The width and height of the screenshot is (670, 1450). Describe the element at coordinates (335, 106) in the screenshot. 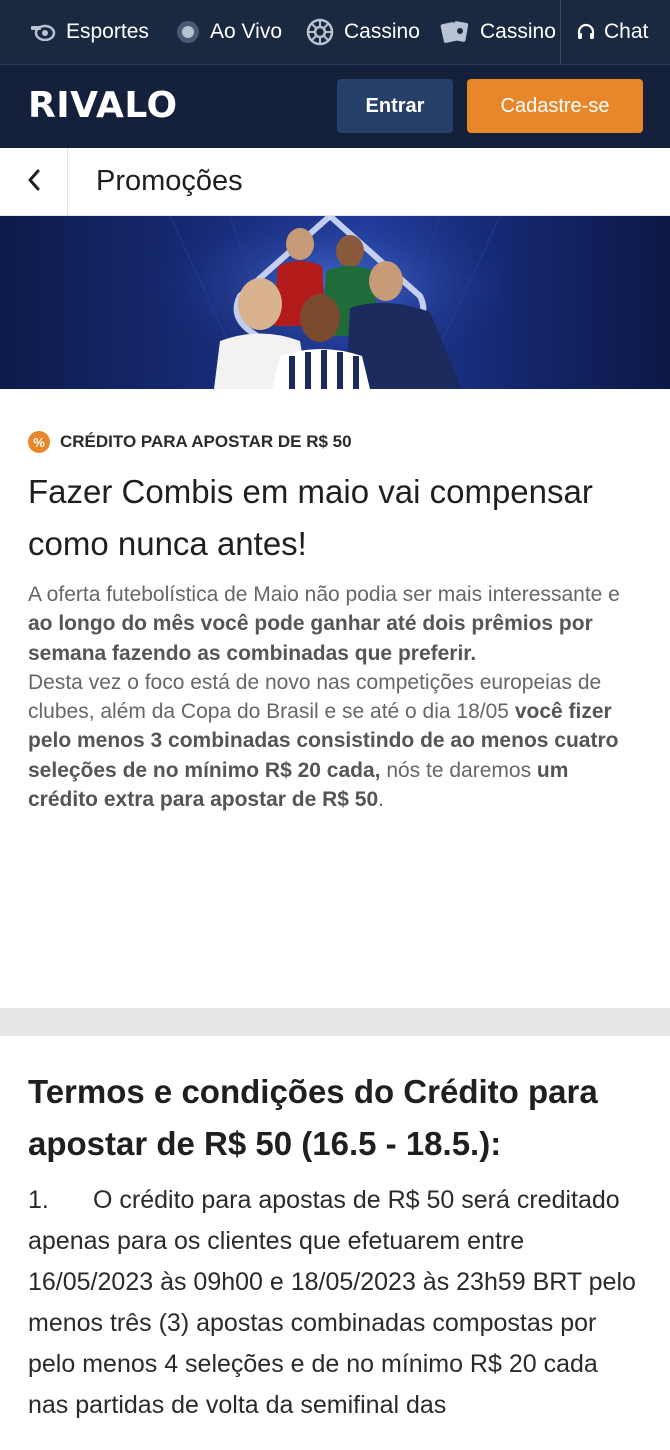

I see `site-header: RIVALO Entrar Cadastre-se` at that location.